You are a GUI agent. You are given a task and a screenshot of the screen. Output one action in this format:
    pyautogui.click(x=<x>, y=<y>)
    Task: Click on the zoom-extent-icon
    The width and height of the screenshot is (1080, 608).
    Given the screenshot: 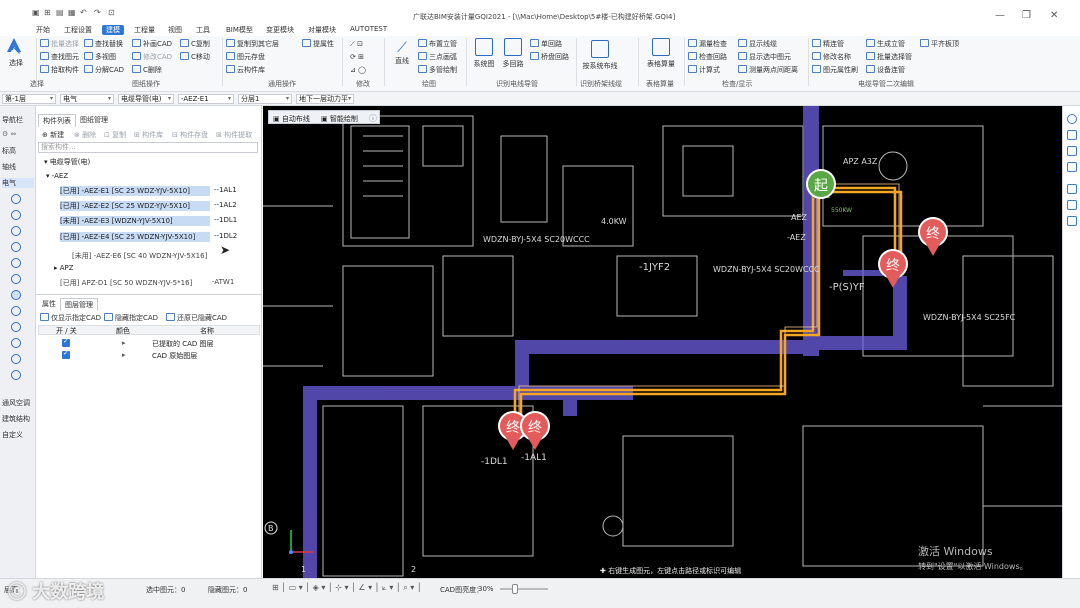 What is the action you would take?
    pyautogui.click(x=1072, y=189)
    